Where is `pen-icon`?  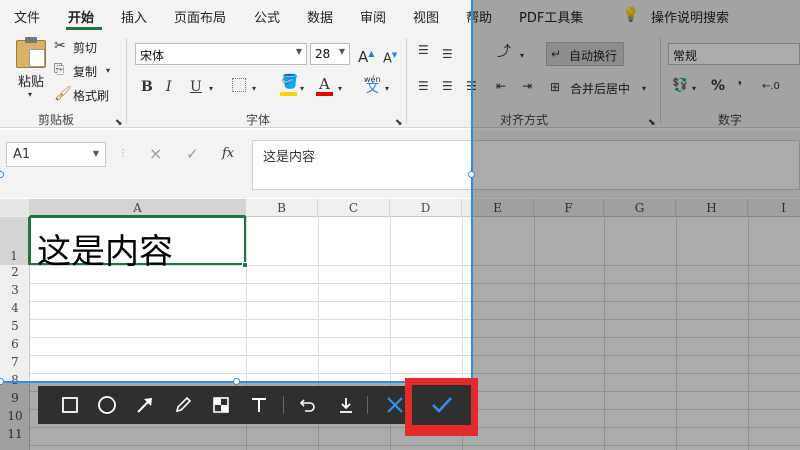 pen-icon is located at coordinates (183, 405).